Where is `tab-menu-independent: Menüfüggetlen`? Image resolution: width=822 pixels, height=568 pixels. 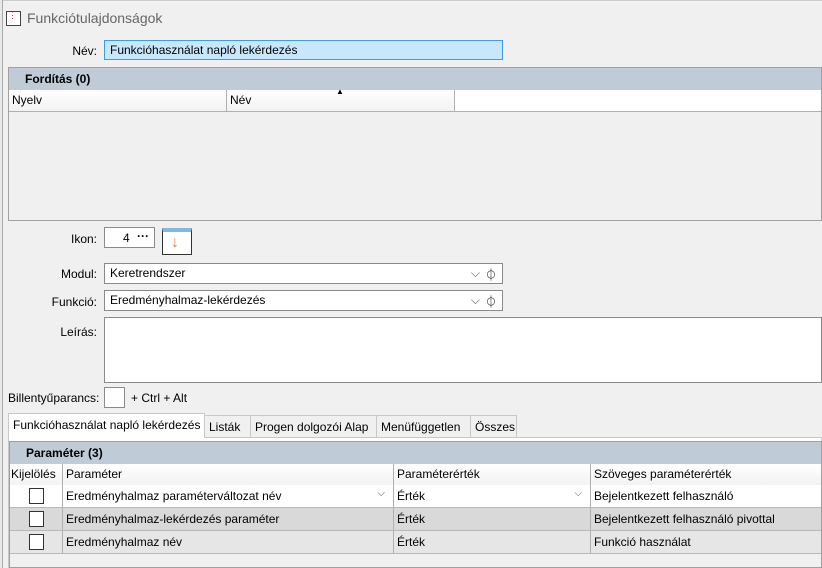 tab-menu-independent: Menüfüggetlen is located at coordinates (423, 426).